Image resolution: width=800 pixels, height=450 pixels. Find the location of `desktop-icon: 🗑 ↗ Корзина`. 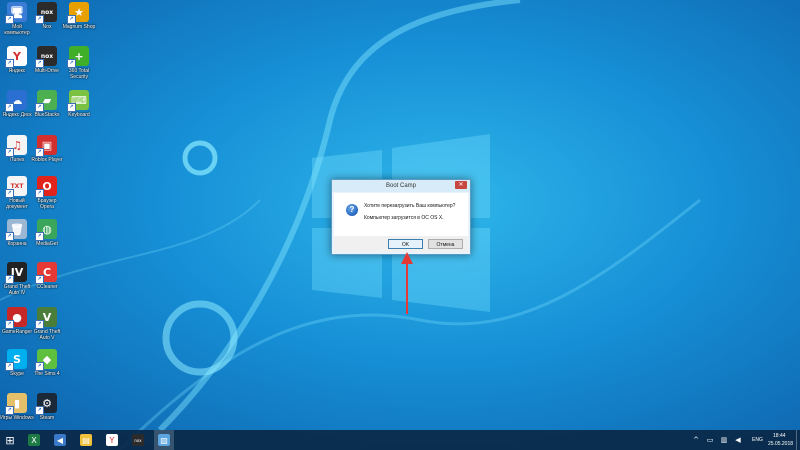

desktop-icon: 🗑 ↗ Корзина is located at coordinates (17, 233).